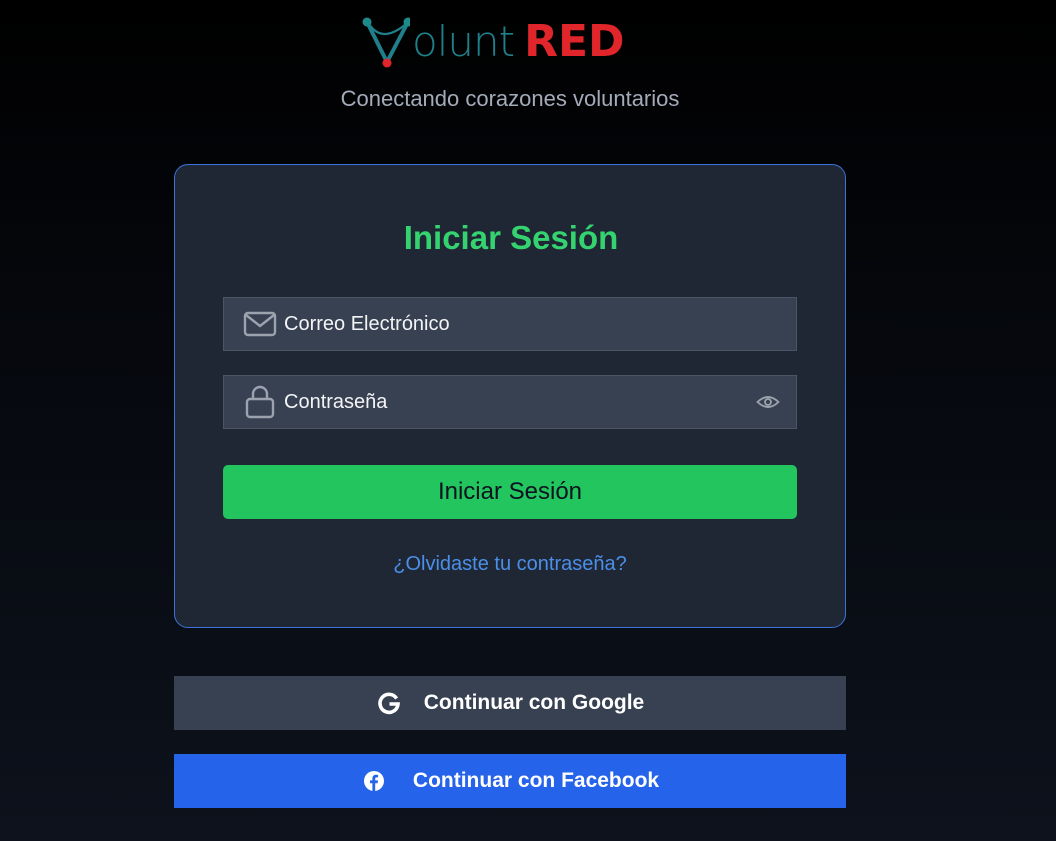  Describe the element at coordinates (389, 703) in the screenshot. I see `google-icon` at that location.